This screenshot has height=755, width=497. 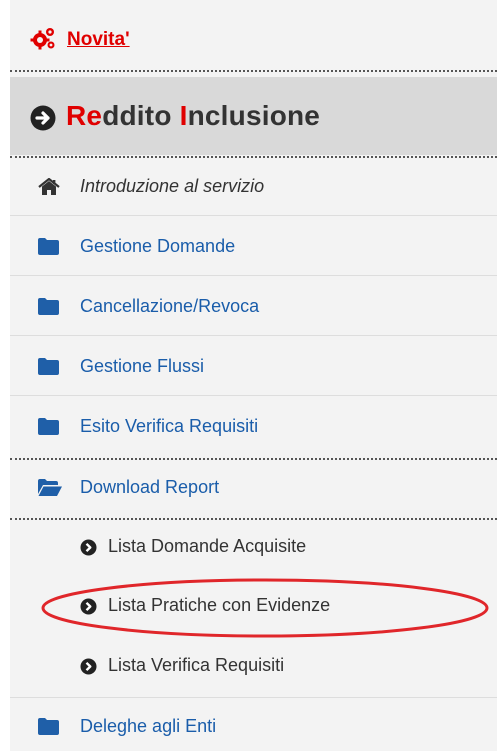 What do you see at coordinates (84, 115) in the screenshot?
I see `section-title-initial-1: Re` at bounding box center [84, 115].